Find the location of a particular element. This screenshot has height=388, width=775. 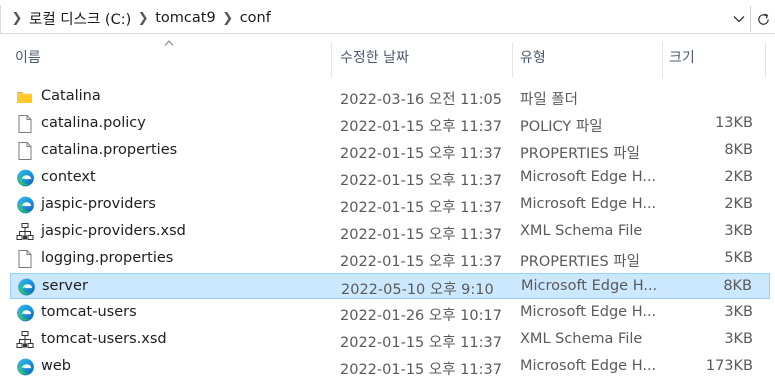

file-name: web is located at coordinates (56, 366).